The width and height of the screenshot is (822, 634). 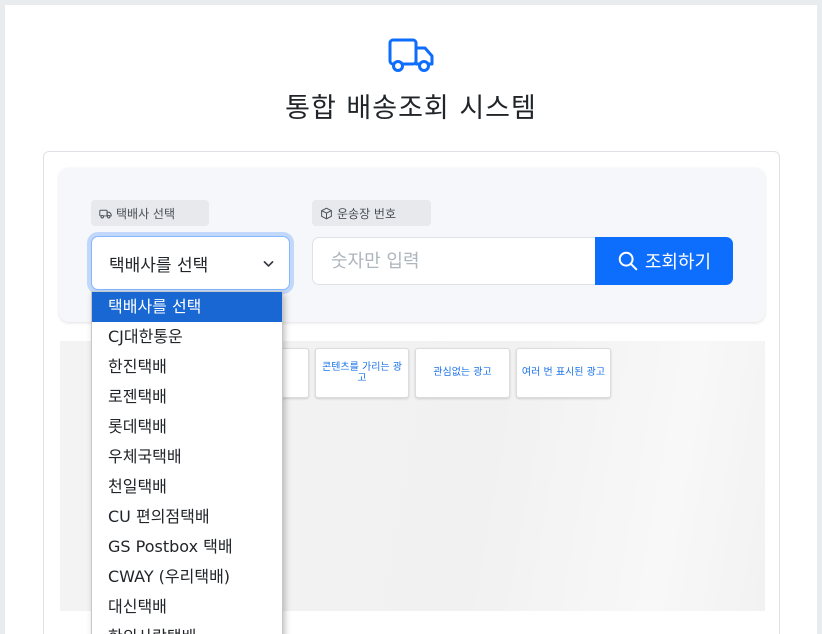 What do you see at coordinates (628, 261) in the screenshot?
I see `search-icon` at bounding box center [628, 261].